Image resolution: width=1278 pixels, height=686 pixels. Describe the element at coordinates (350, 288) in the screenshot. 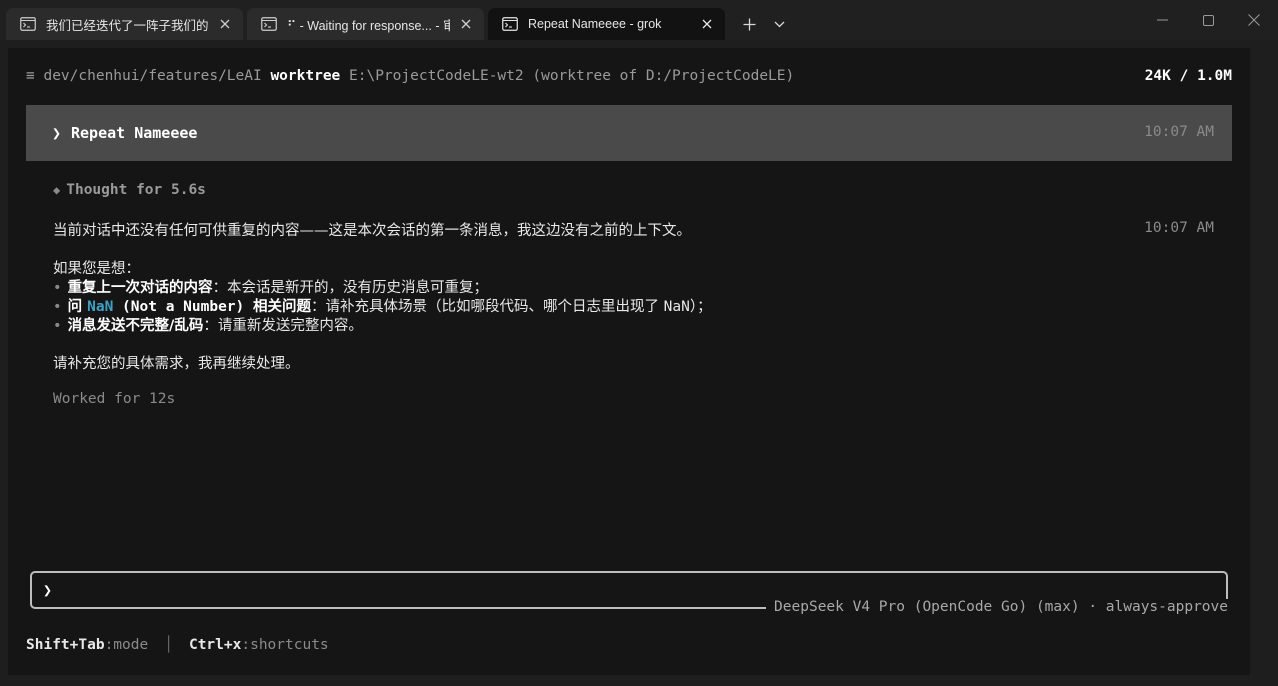

I see `bullet-1-rest: ：本会话是新开的，没有历史消息可重复；` at that location.